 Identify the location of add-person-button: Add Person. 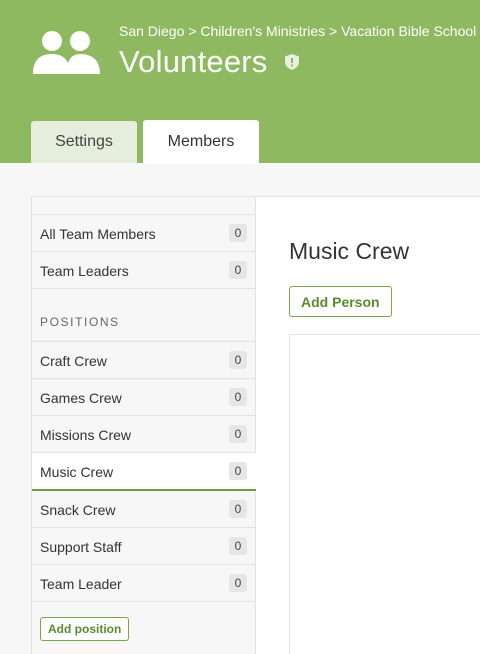
(340, 301).